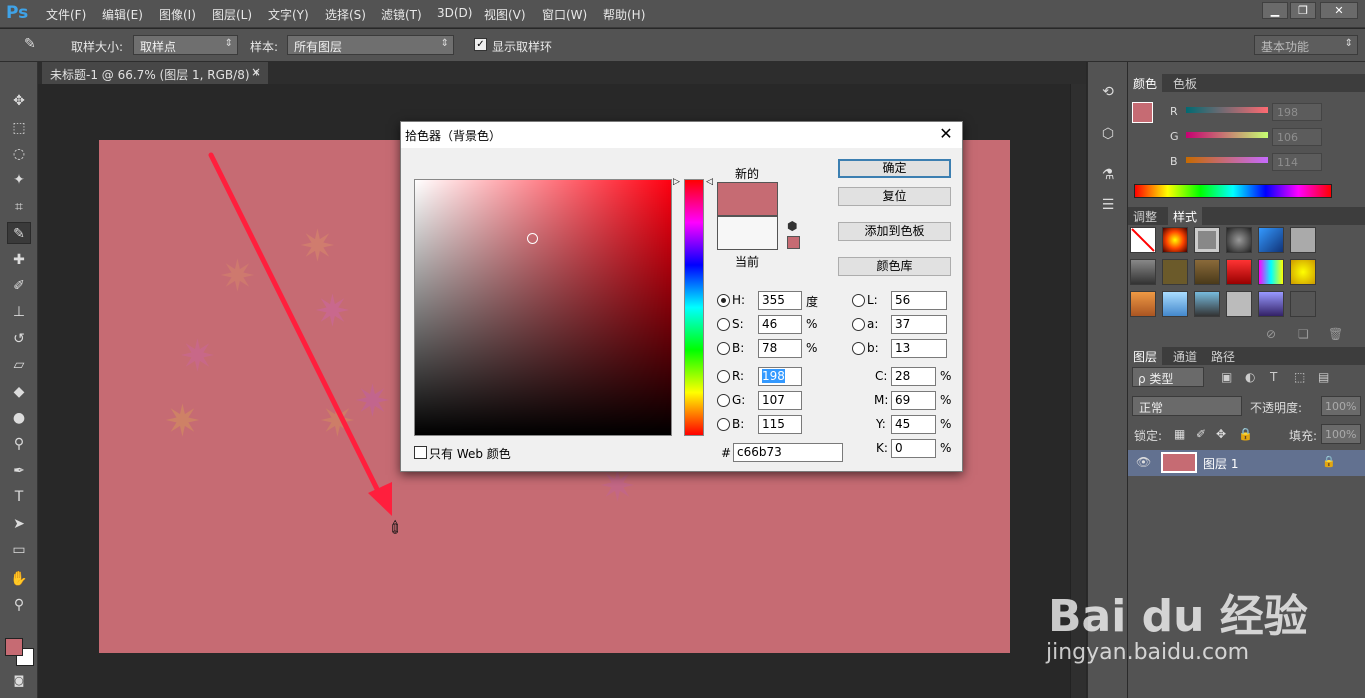  Describe the element at coordinates (919, 324) in the screenshot. I see `lab-a-input: 37` at that location.